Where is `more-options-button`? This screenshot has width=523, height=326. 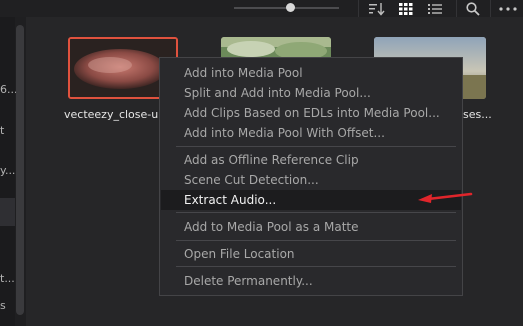 more-options-button is located at coordinates (508, 8).